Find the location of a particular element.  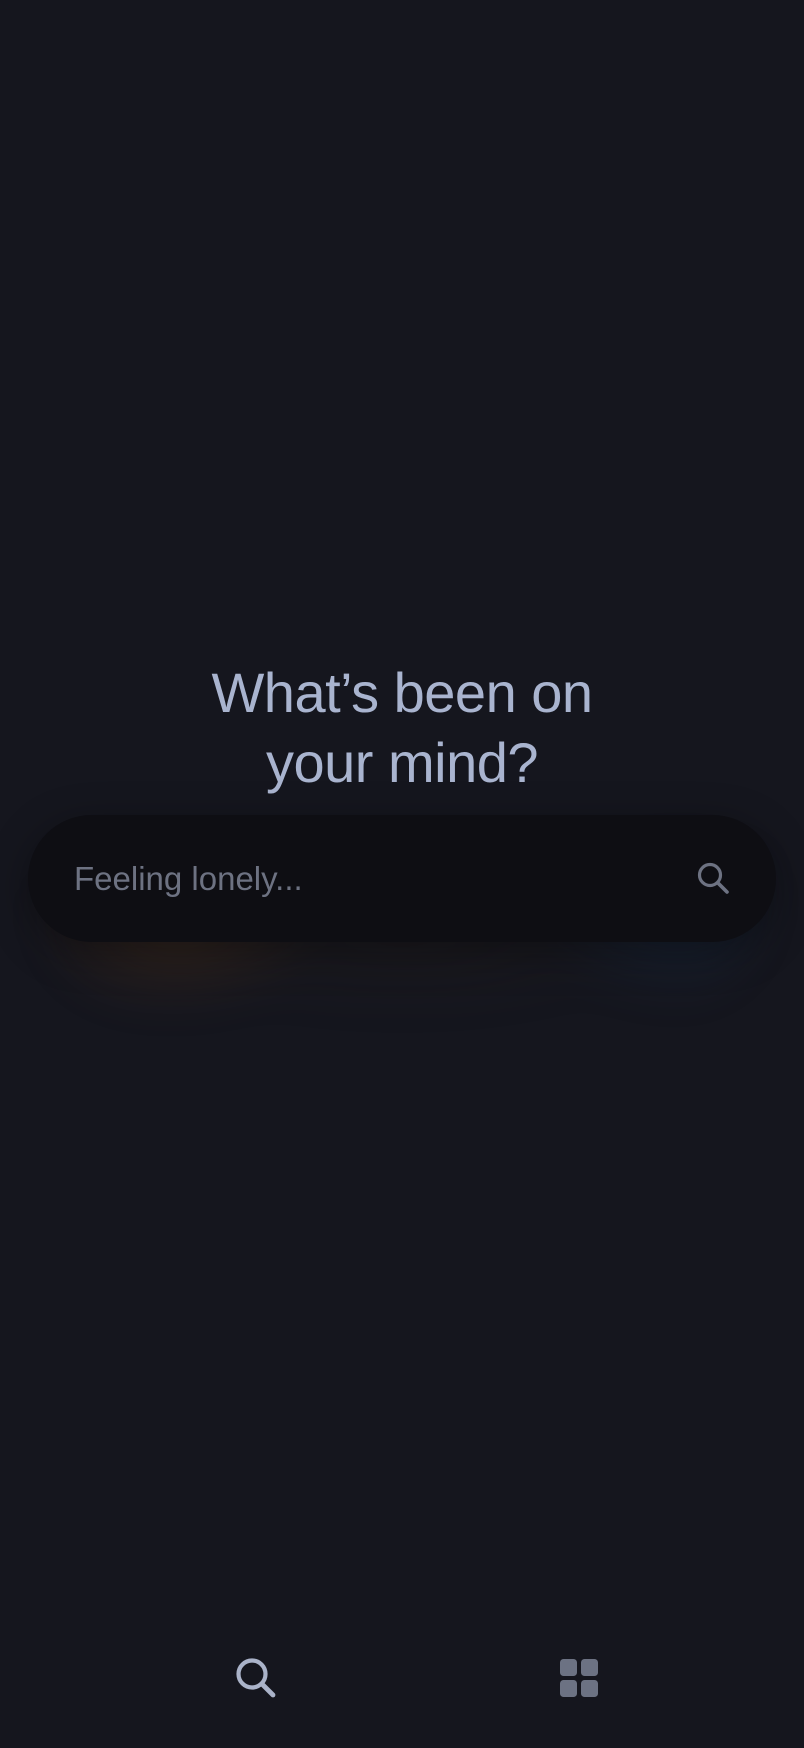

search-bar is located at coordinates (402, 878).